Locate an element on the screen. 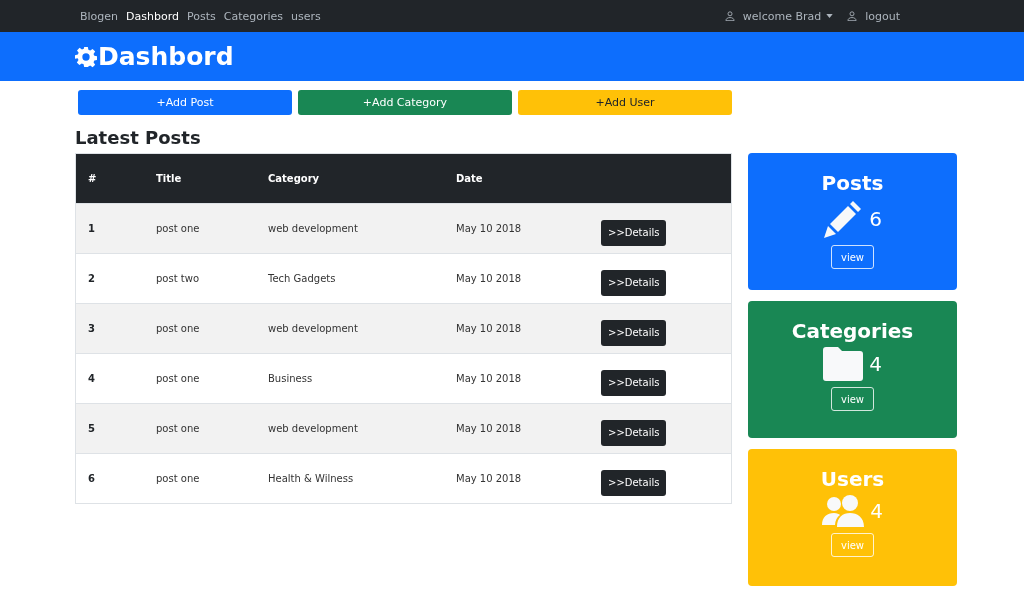 This screenshot has width=1024, height=612. user-menu-link: welcome Brad is located at coordinates (782, 16).